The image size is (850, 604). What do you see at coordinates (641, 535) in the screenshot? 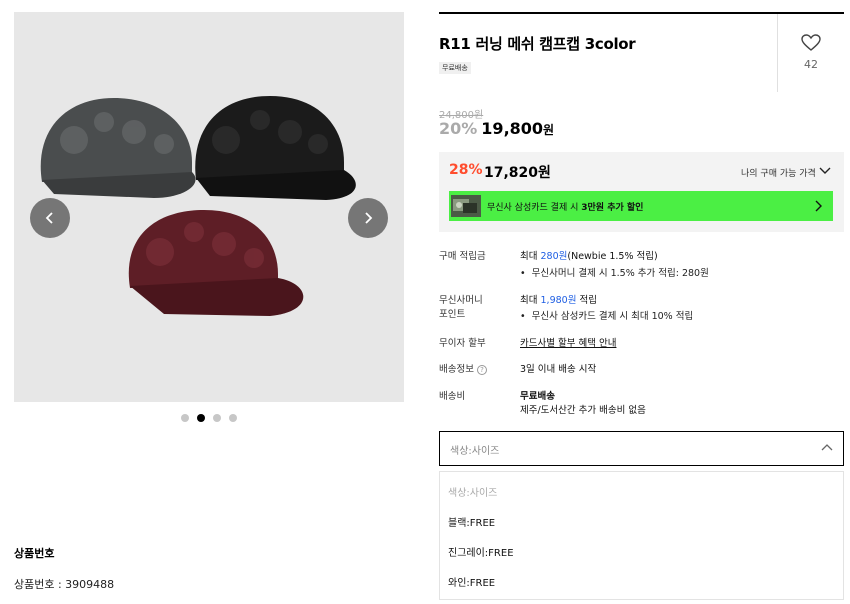
I see `option-dropdown: 색상:사이즈 블랙:FREE 진그레이:FREE 와인:FREE` at bounding box center [641, 535].